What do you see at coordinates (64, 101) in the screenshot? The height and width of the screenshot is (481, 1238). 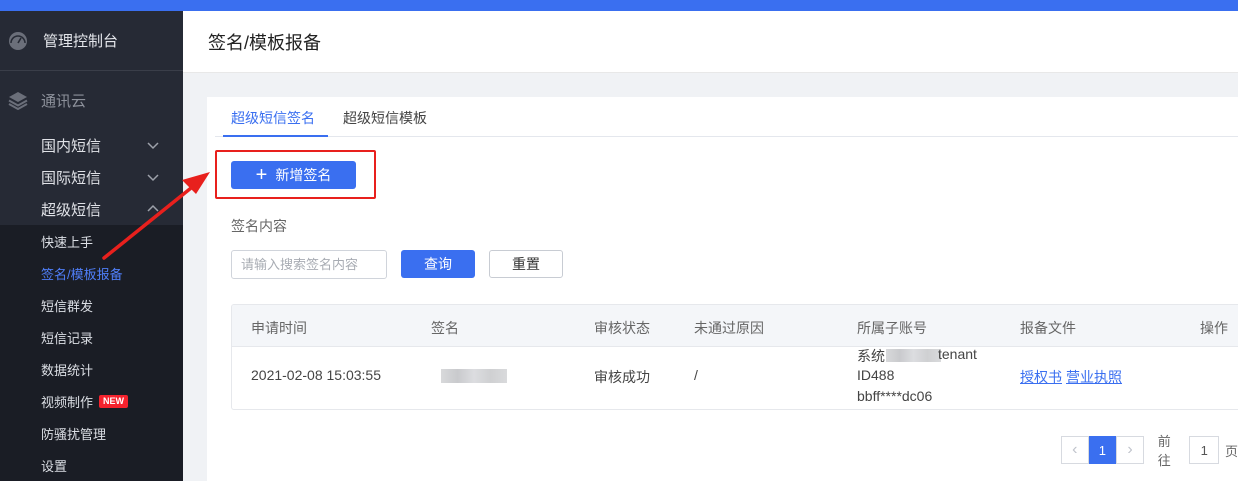 I see `section-label: 通讯云` at bounding box center [64, 101].